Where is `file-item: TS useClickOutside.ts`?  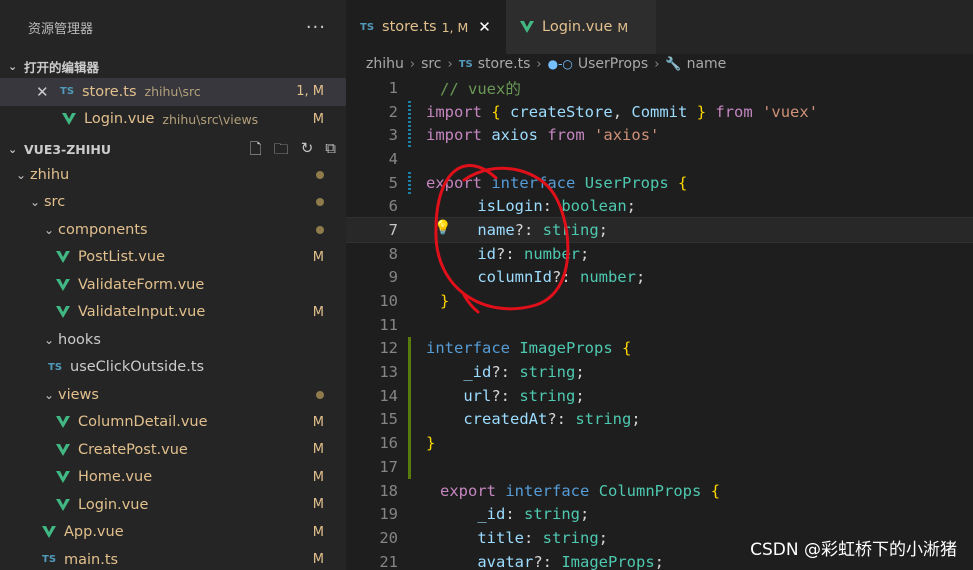
file-item: TS useClickOutside.ts is located at coordinates (173, 368).